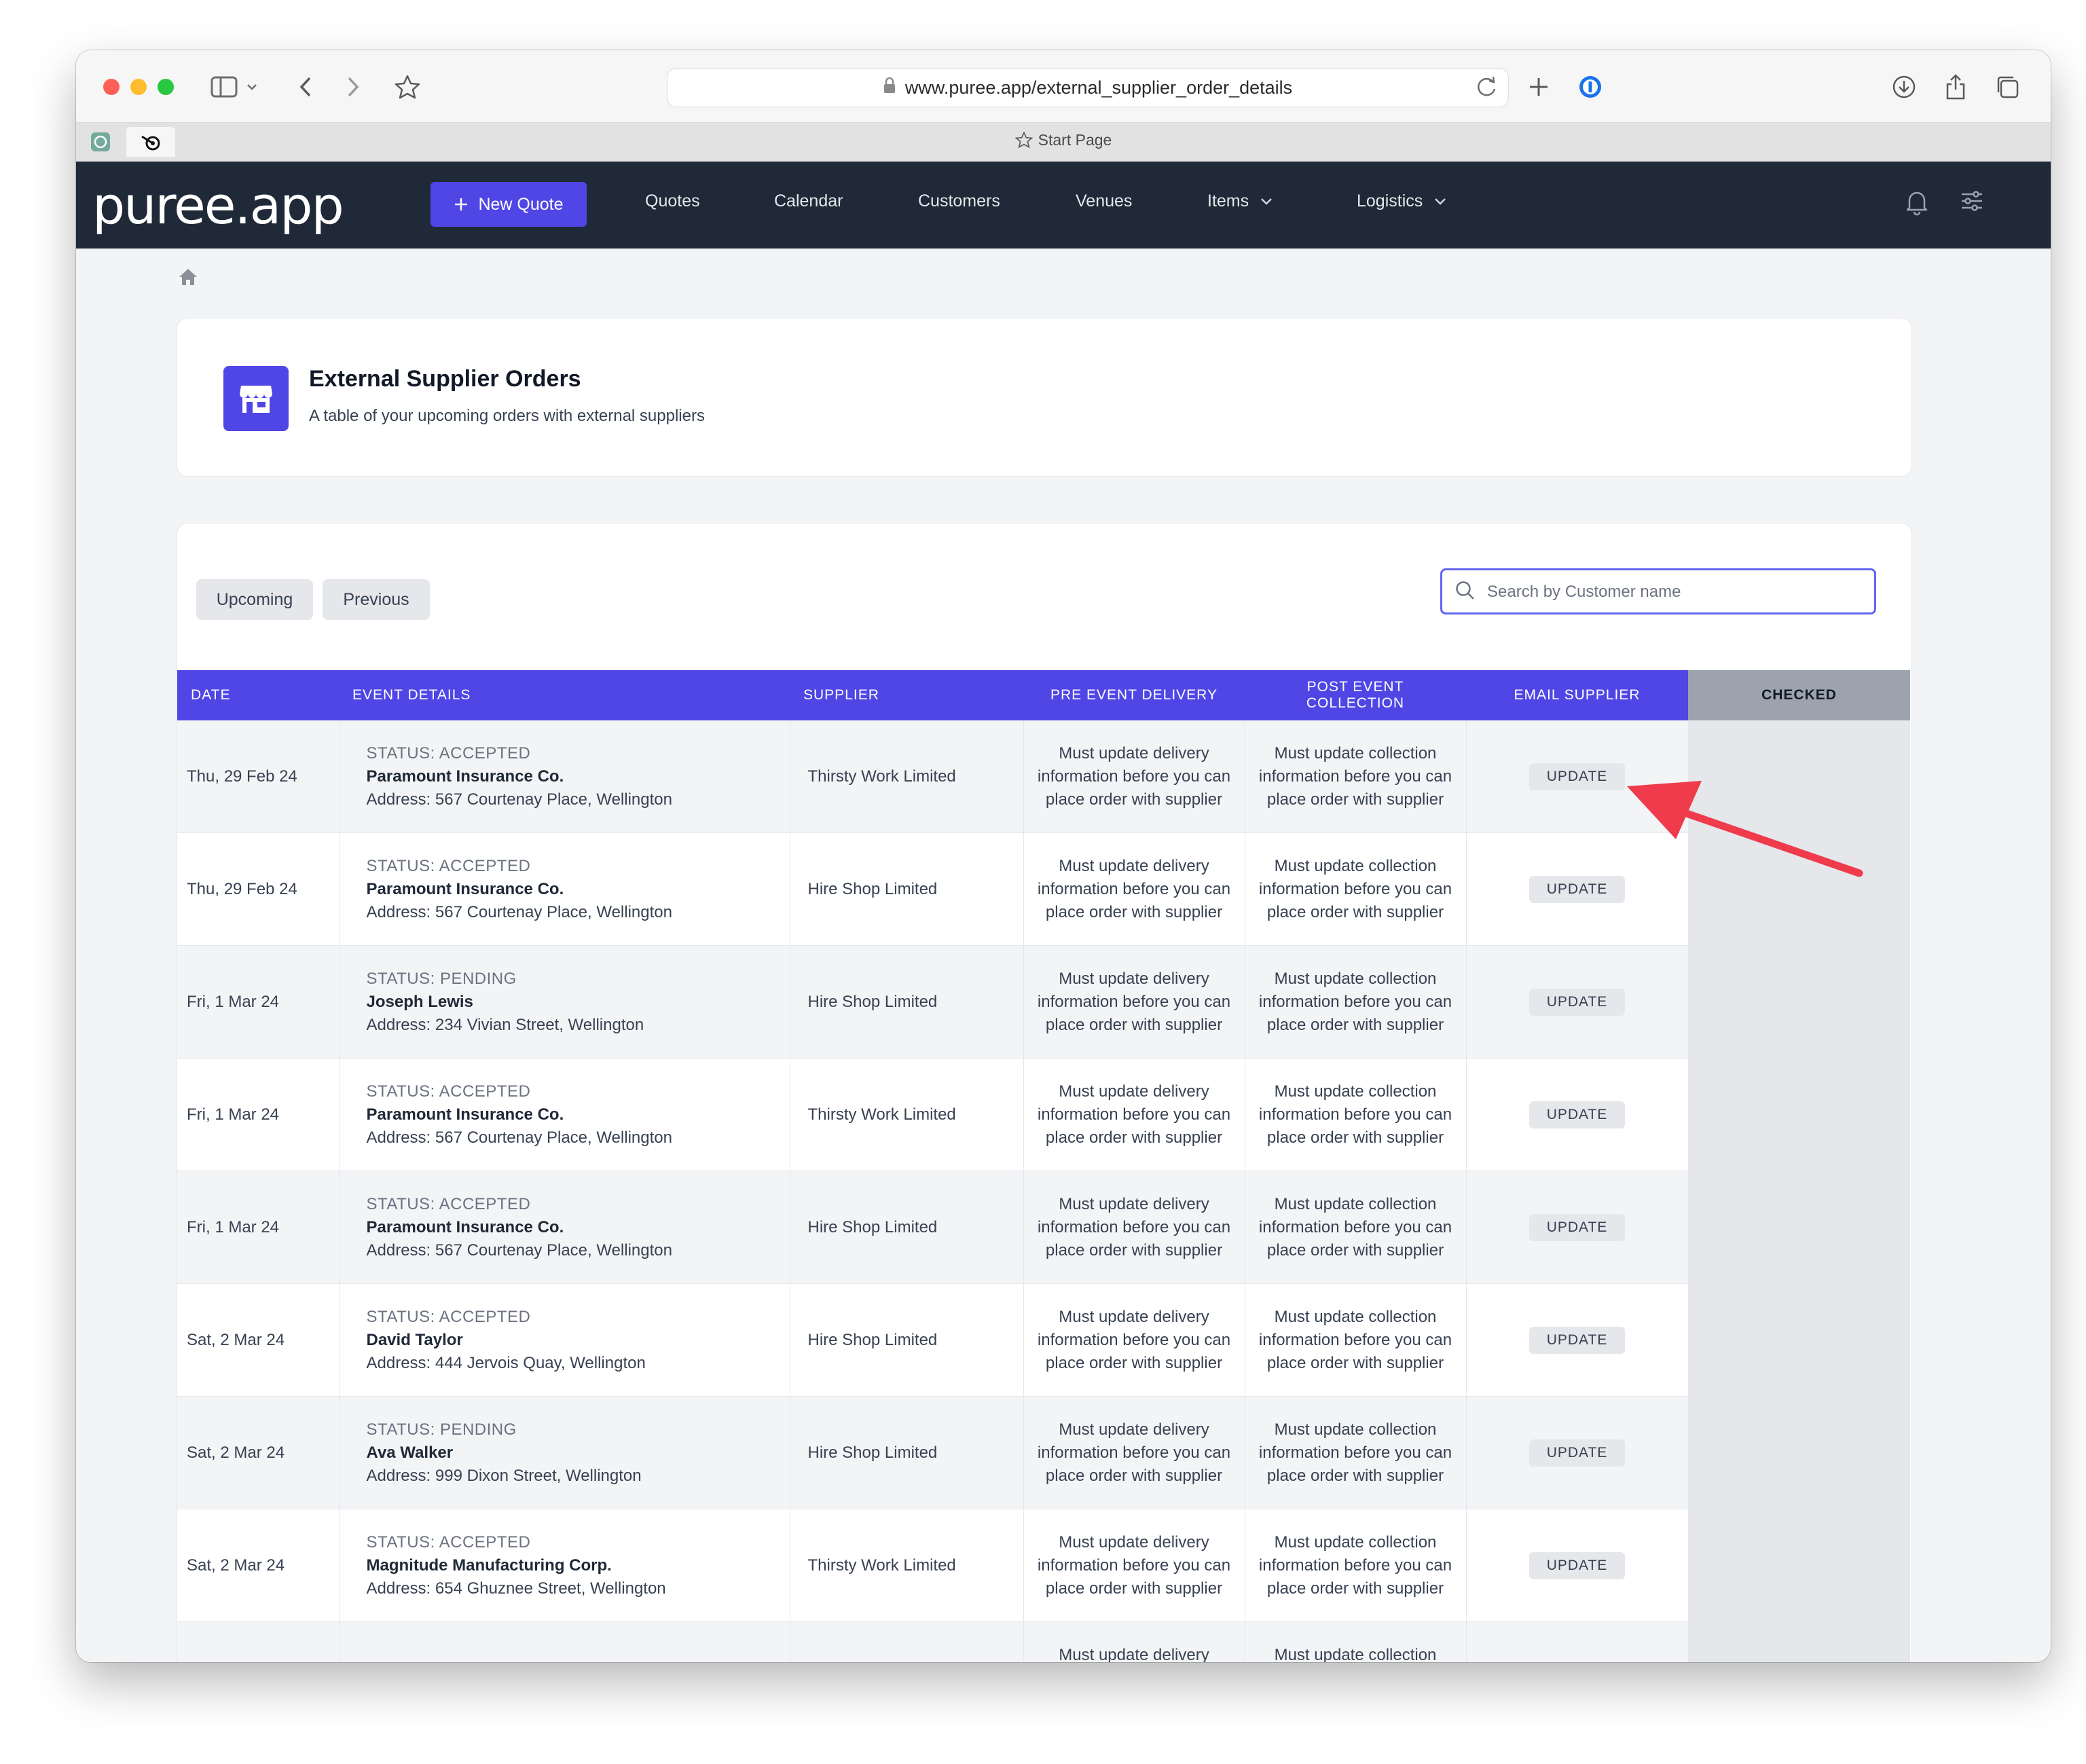  Describe the element at coordinates (1972, 203) in the screenshot. I see `settings-sliders-icon` at that location.